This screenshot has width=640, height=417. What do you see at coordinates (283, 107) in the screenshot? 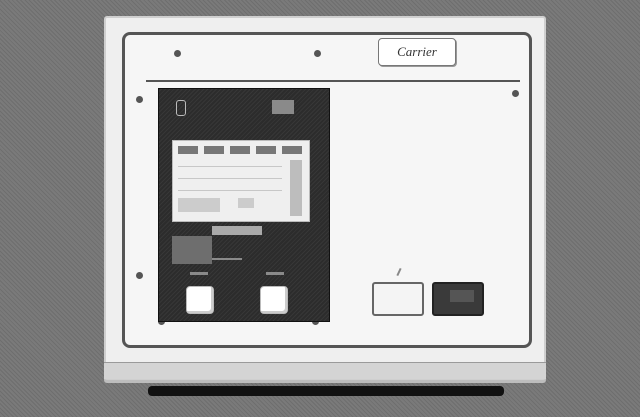
I see `indicator-lamp-icon` at bounding box center [283, 107].